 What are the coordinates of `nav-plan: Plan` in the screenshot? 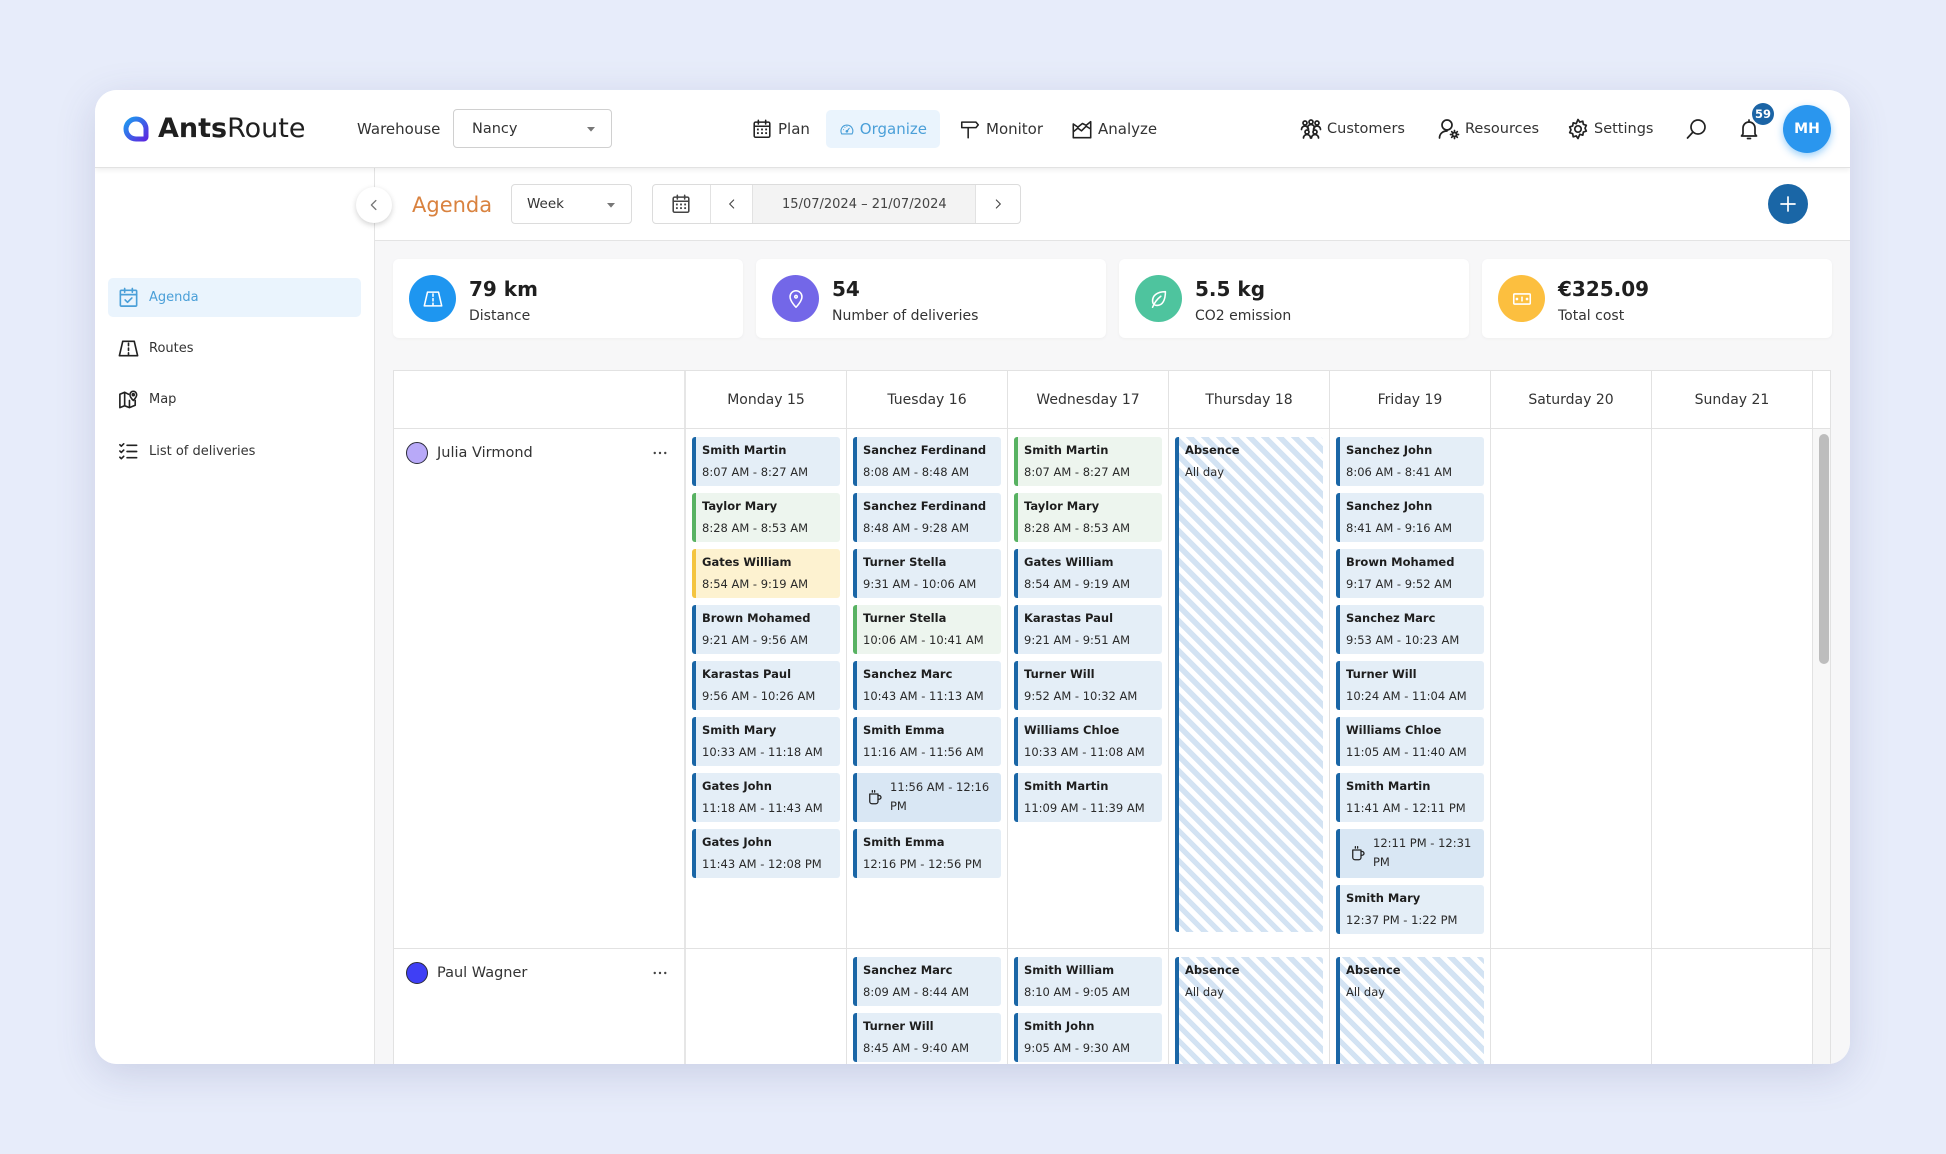 It's located at (780, 129).